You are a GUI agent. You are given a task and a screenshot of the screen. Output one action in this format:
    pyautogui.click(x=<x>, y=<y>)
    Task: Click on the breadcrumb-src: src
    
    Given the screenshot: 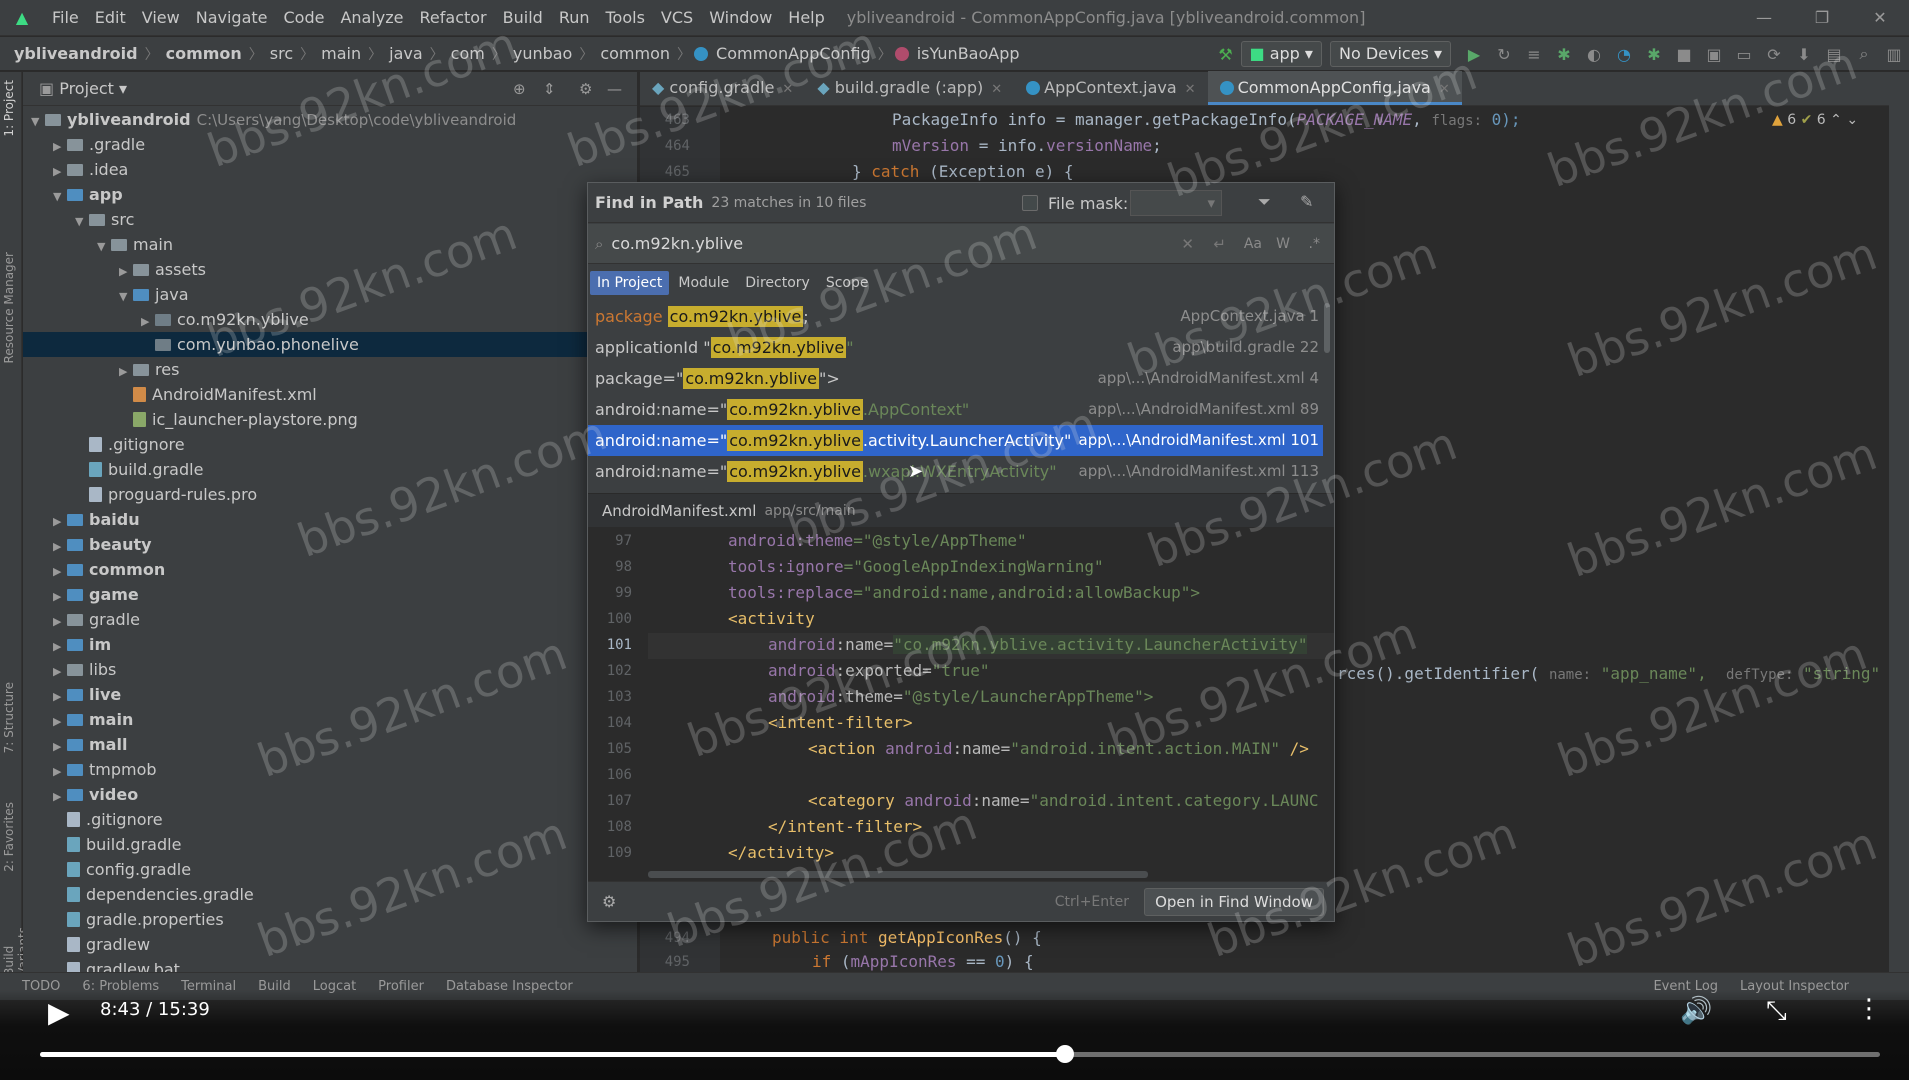 What is the action you would take?
    pyautogui.click(x=281, y=53)
    